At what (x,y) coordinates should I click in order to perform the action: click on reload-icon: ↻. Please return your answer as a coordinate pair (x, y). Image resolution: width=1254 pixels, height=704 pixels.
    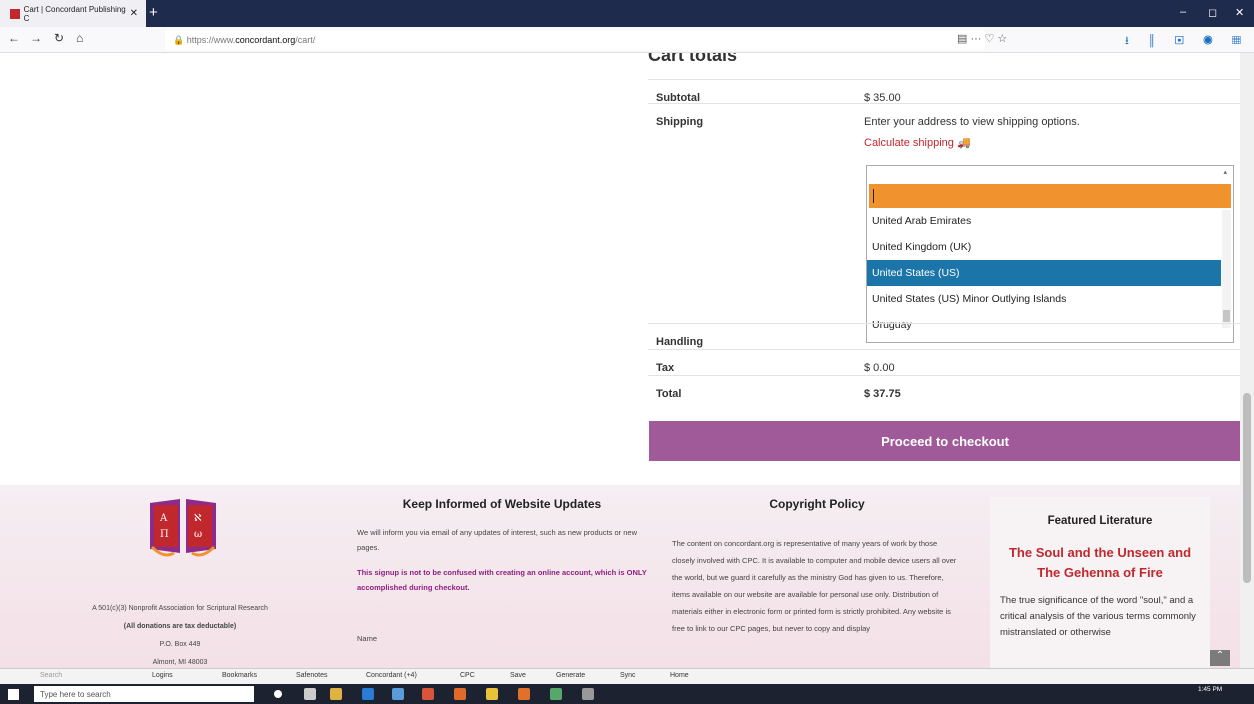
    Looking at the image, I should click on (59, 38).